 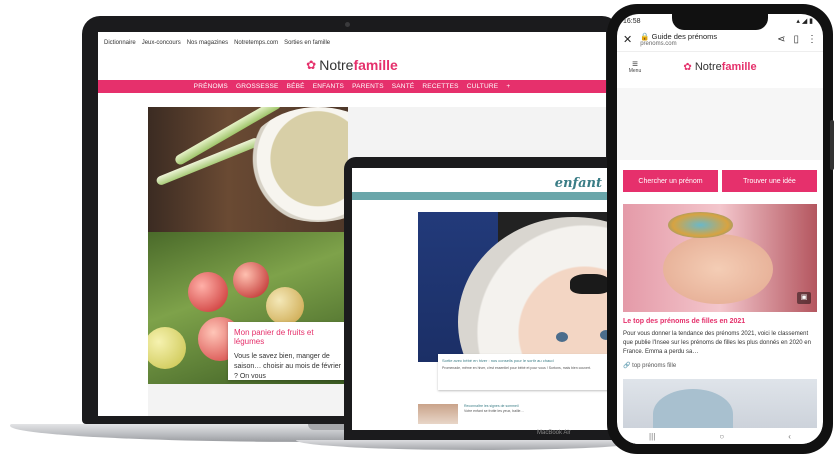 I want to click on nav-item-sante: SANTÉ, so click(x=403, y=86).